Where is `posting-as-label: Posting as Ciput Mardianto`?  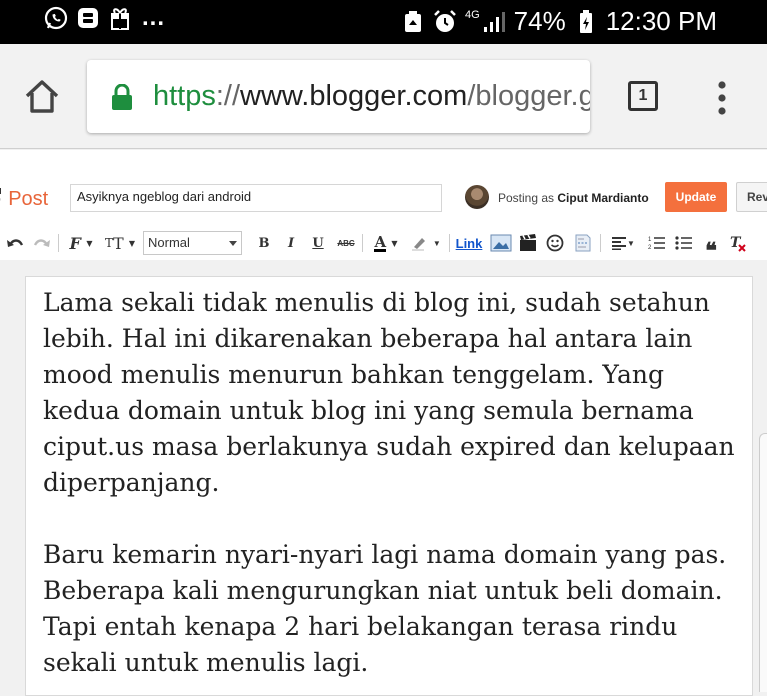
posting-as-label: Posting as Ciput Mardianto is located at coordinates (573, 198).